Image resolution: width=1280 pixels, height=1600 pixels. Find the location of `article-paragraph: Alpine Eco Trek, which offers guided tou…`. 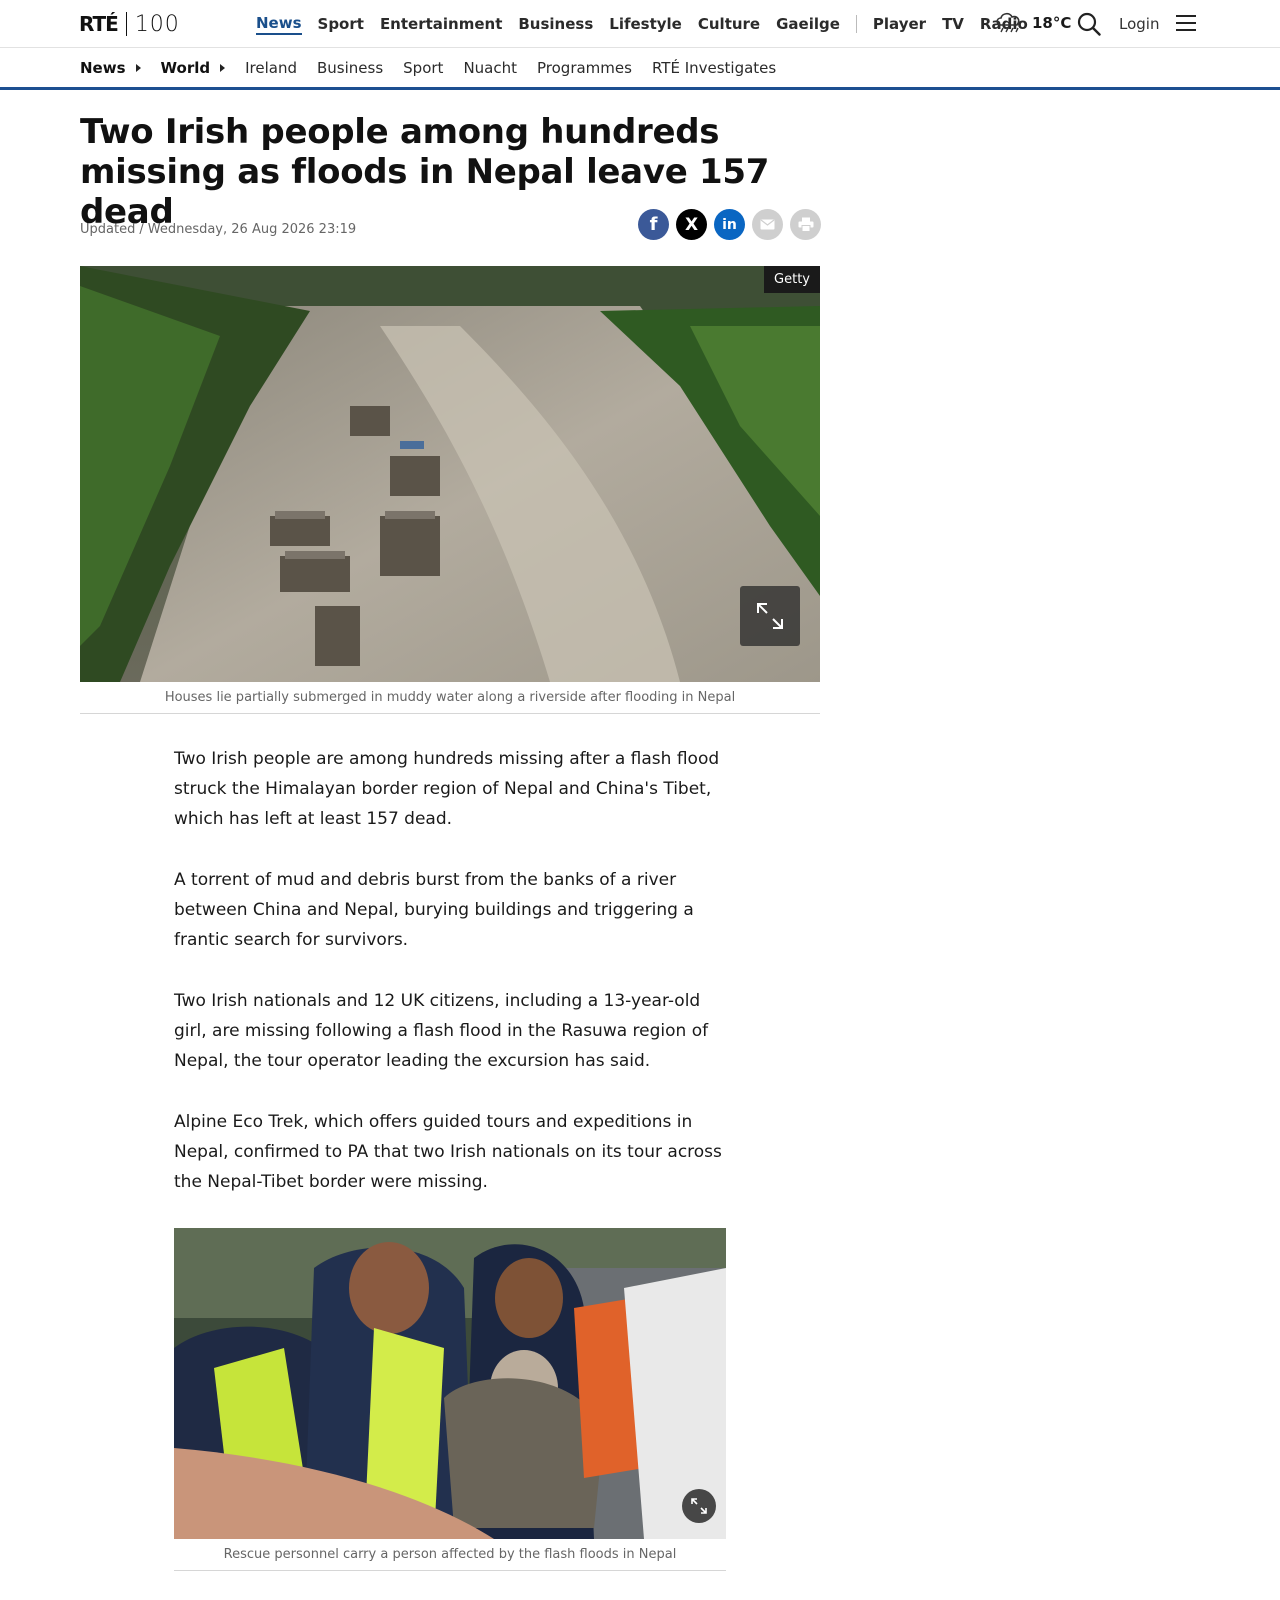

article-paragraph: Alpine Eco Trek, which offers guided tou… is located at coordinates (448, 1152).